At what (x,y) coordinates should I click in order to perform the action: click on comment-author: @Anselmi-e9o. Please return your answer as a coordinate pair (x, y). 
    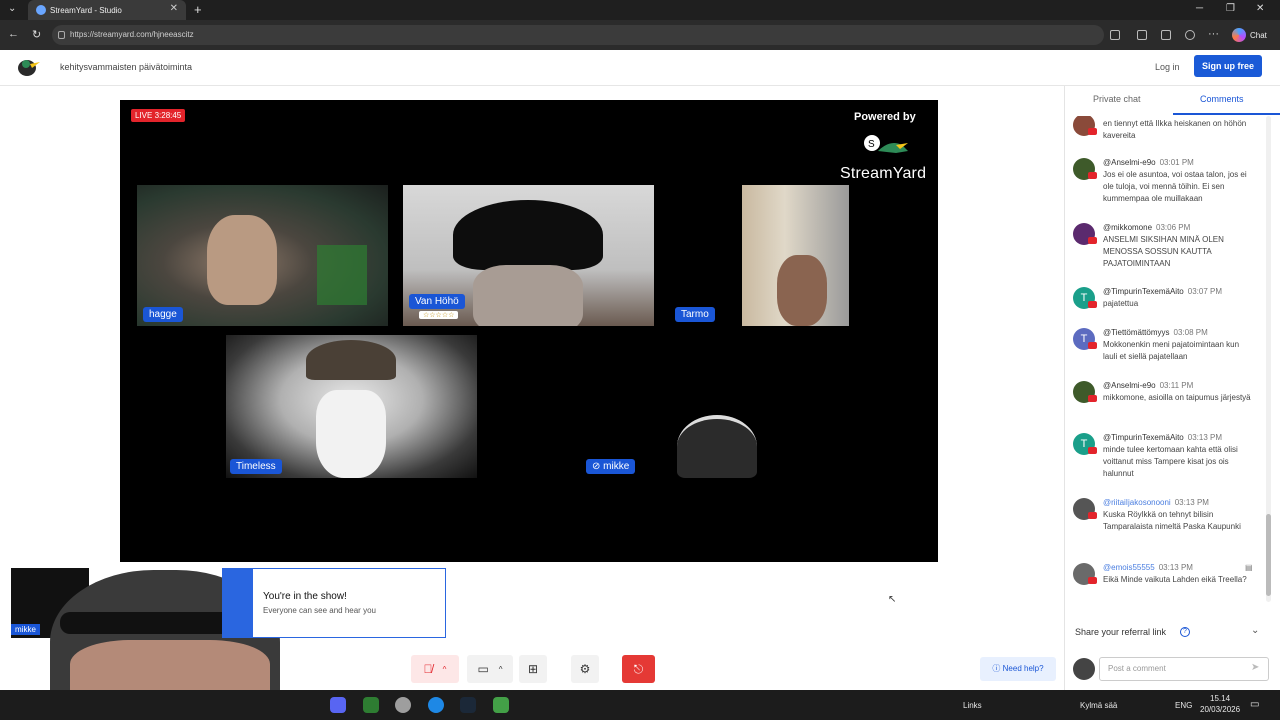
    Looking at the image, I should click on (1129, 385).